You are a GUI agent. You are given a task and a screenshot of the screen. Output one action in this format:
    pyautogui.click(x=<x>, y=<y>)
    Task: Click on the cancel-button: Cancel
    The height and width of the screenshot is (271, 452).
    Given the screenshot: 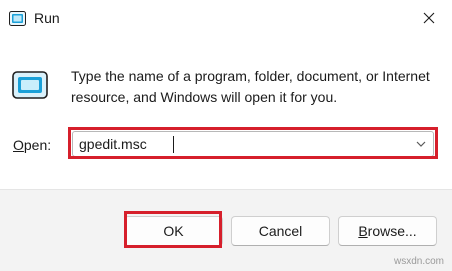 What is the action you would take?
    pyautogui.click(x=280, y=231)
    